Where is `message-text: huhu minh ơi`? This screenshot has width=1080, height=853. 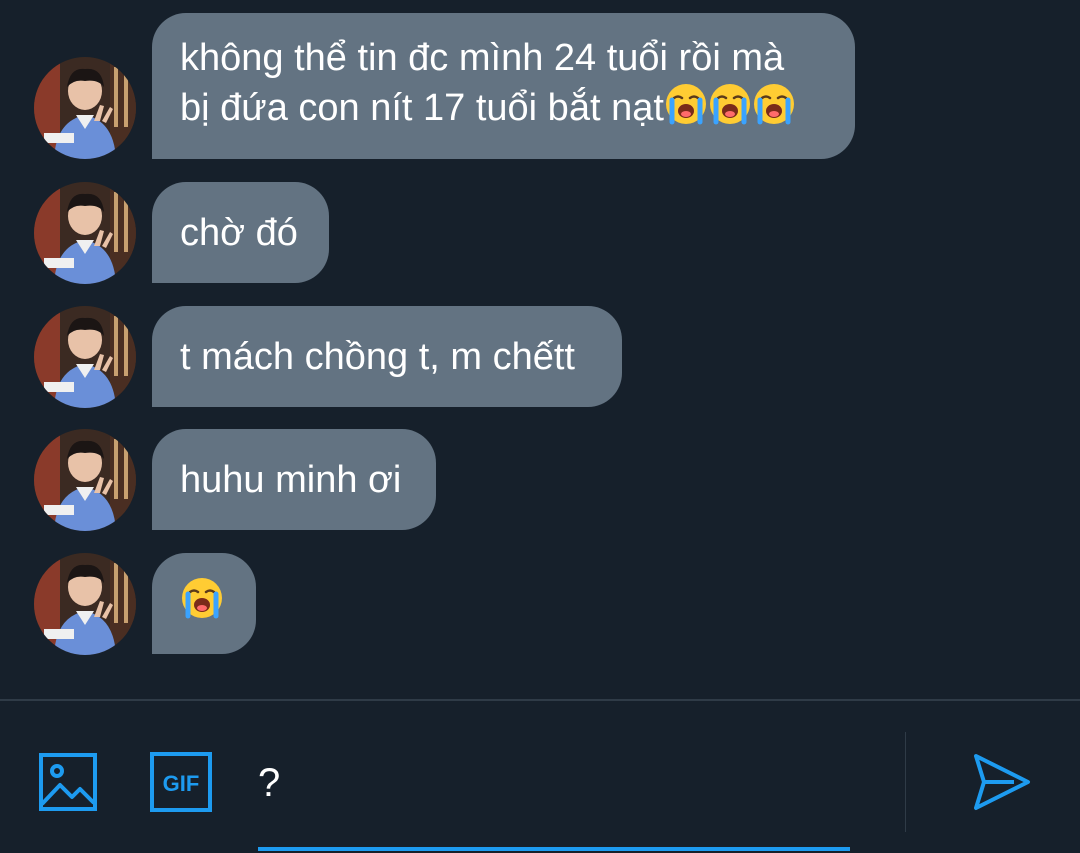
message-text: huhu minh ơi is located at coordinates (291, 479).